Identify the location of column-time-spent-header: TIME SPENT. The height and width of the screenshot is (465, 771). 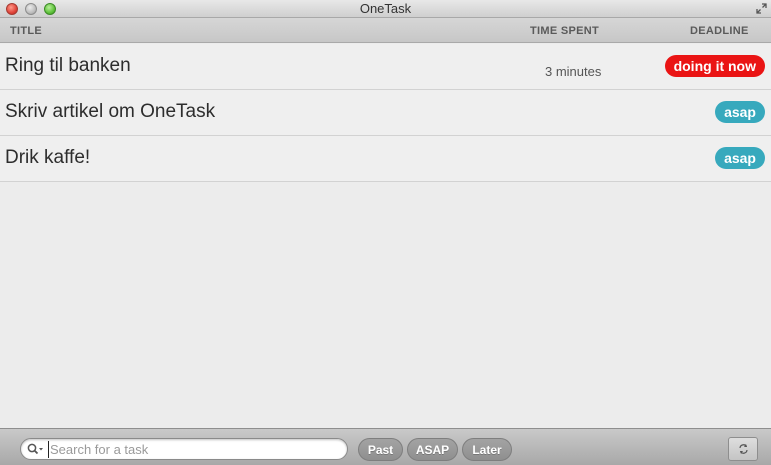
(564, 31).